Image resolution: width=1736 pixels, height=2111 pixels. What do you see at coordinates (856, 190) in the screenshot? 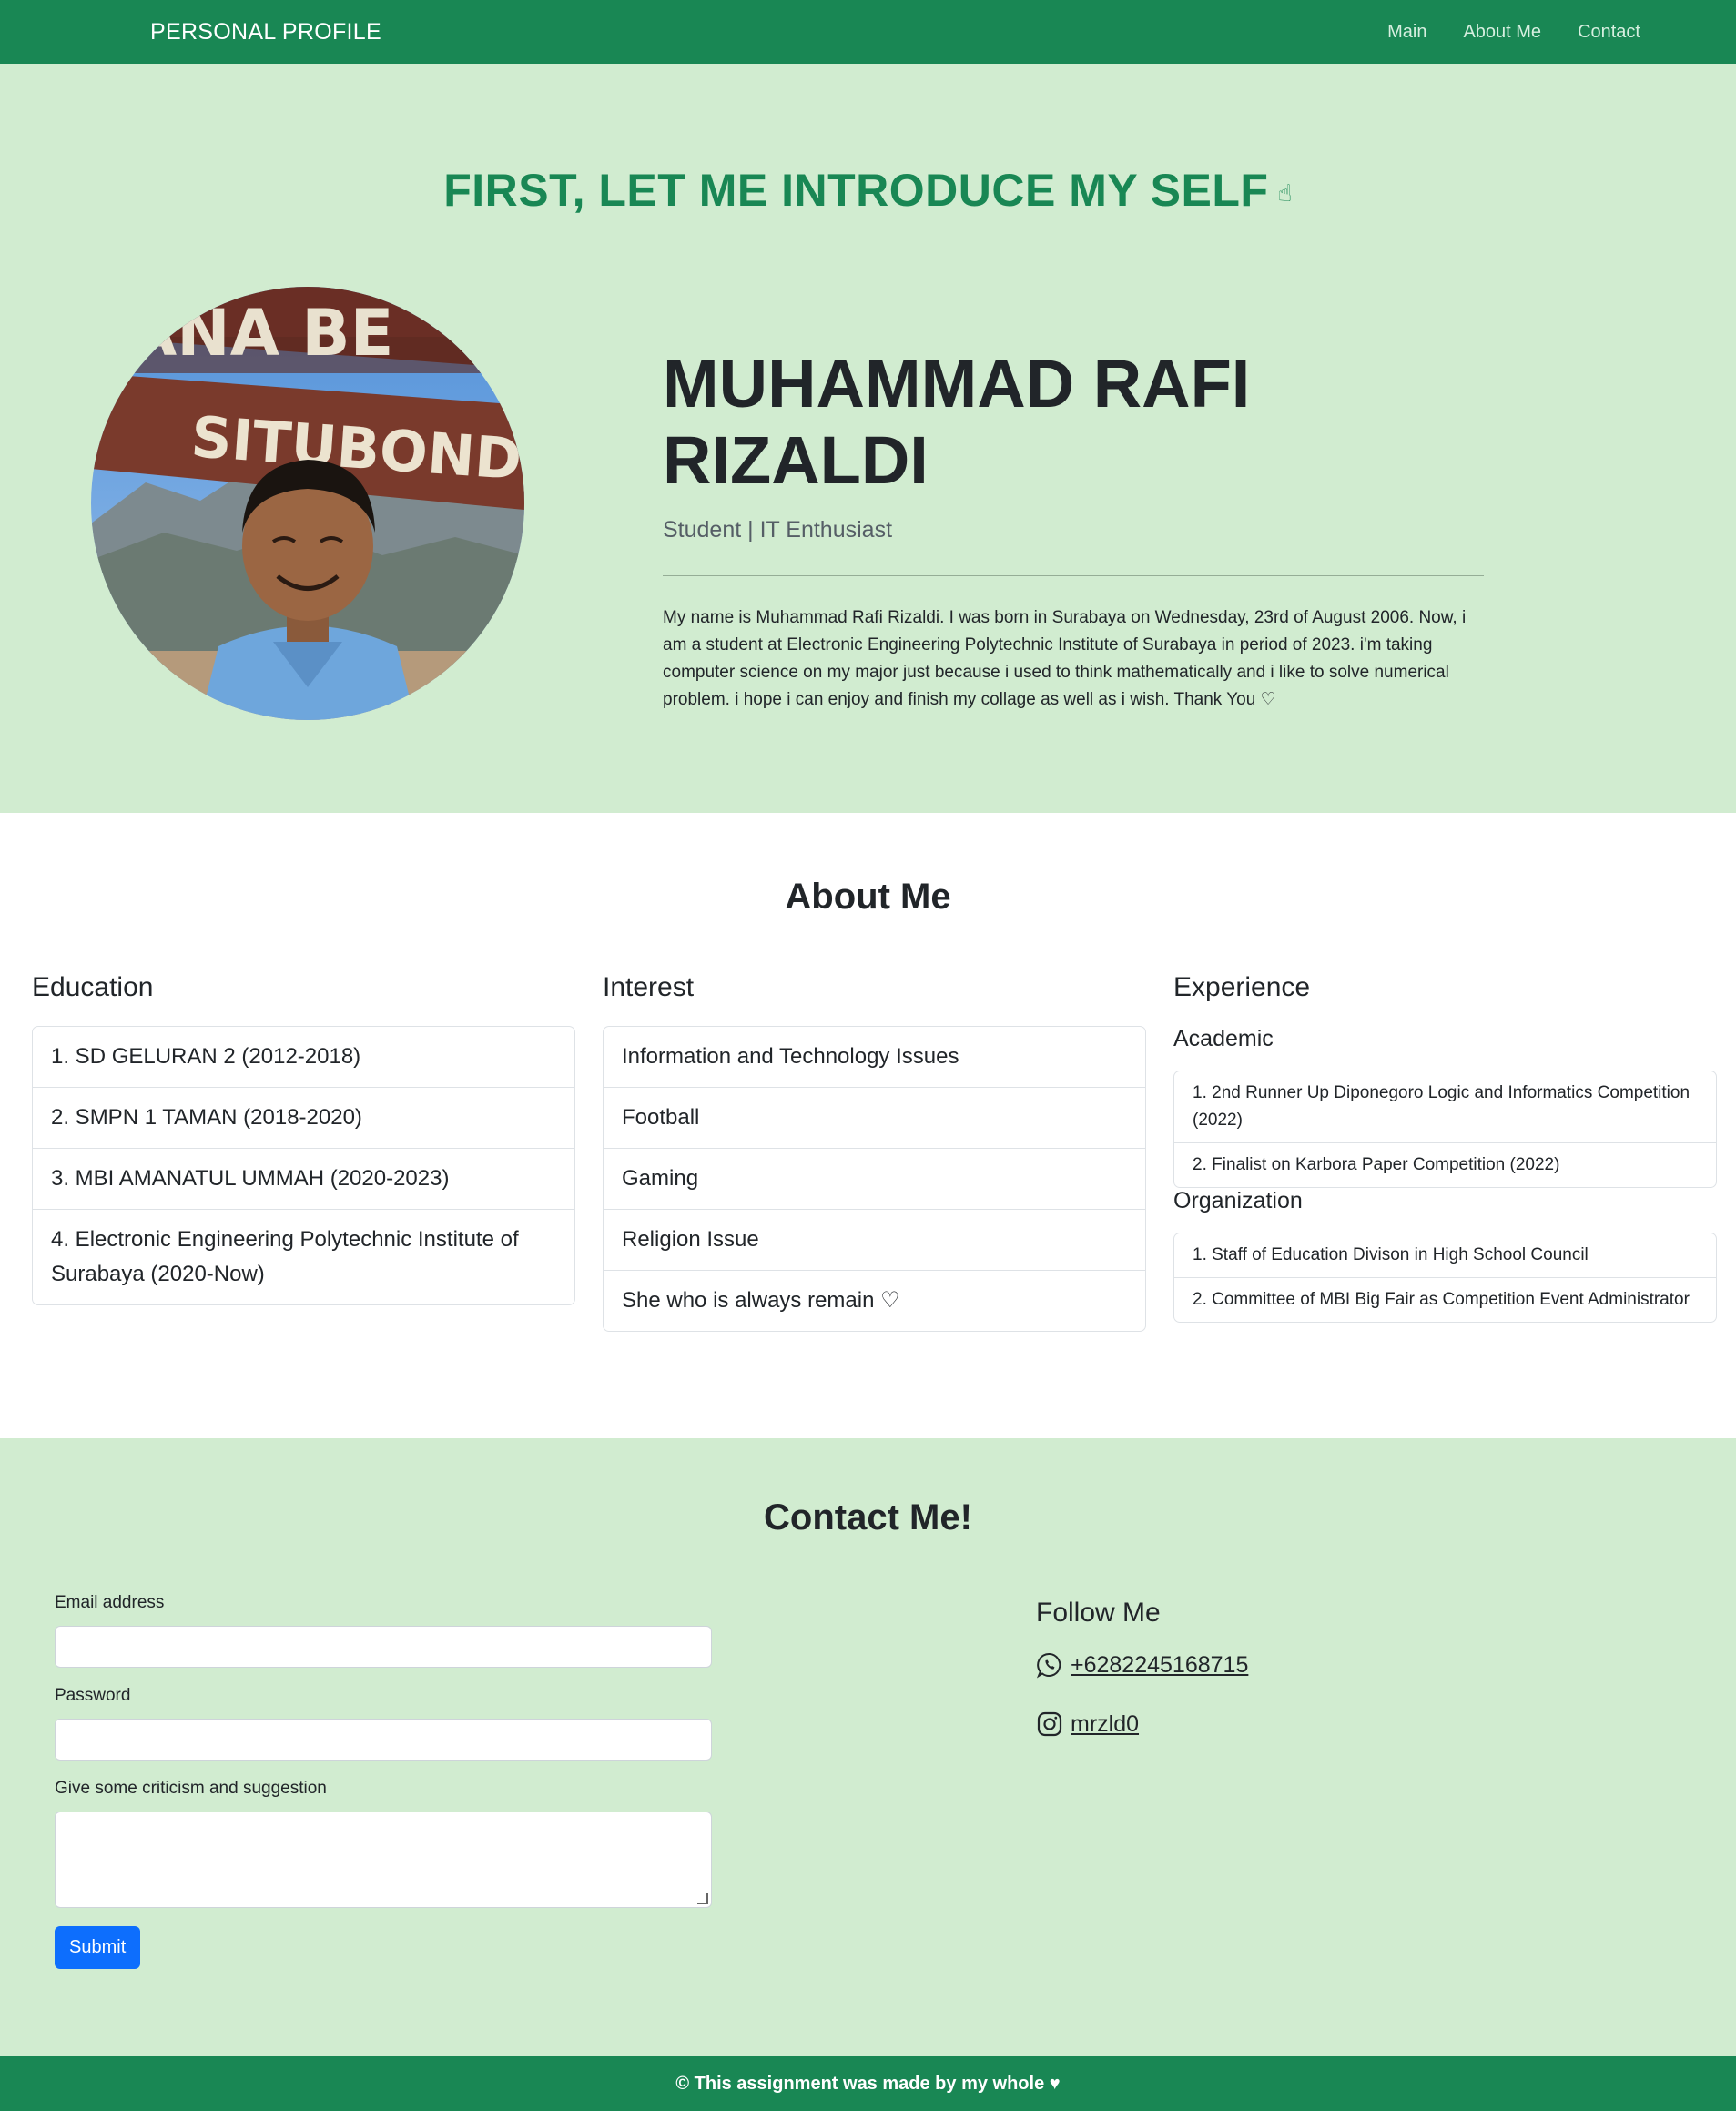
I see `hero-title-text: FIRST, LET ME INTRODUCE MY SELF` at bounding box center [856, 190].